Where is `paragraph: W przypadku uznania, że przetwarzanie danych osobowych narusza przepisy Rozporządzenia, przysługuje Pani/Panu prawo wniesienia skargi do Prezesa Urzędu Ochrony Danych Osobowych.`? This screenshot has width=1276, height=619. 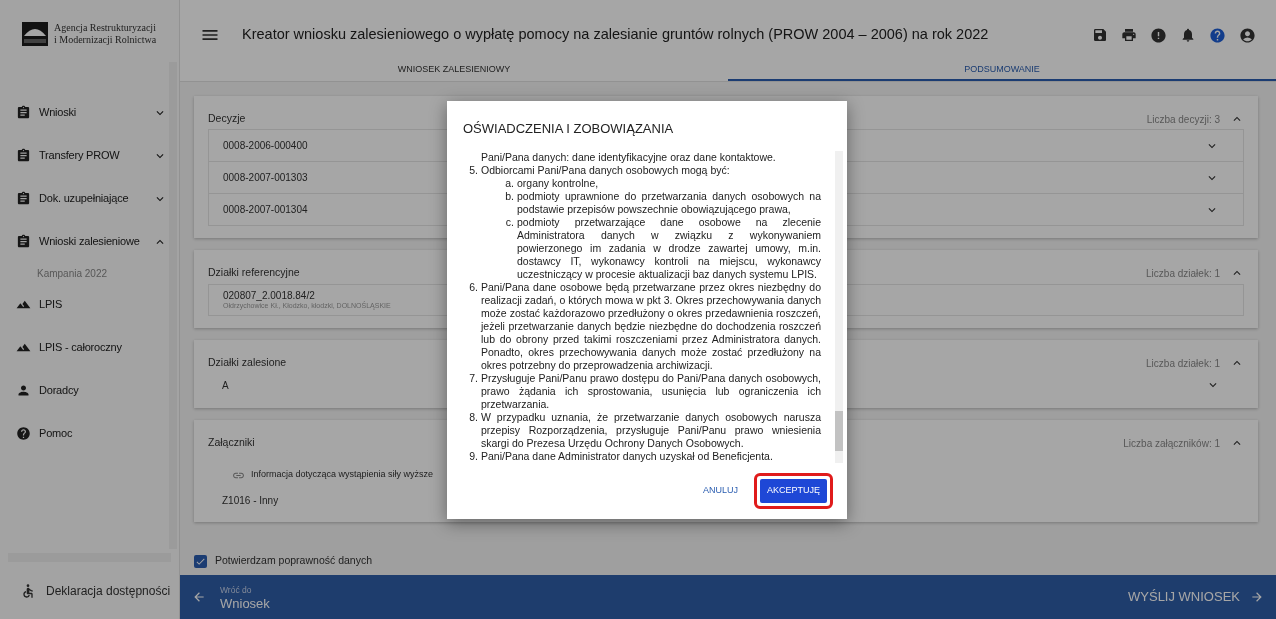
paragraph: W przypadku uznania, że przetwarzanie danych osobowych narusza przepisy Rozporządzenia, przysługuje Pani/Panu prawo wniesienia skargi do Prezesa Urzędu Ochrony Danych Osobowych. is located at coordinates (651, 430).